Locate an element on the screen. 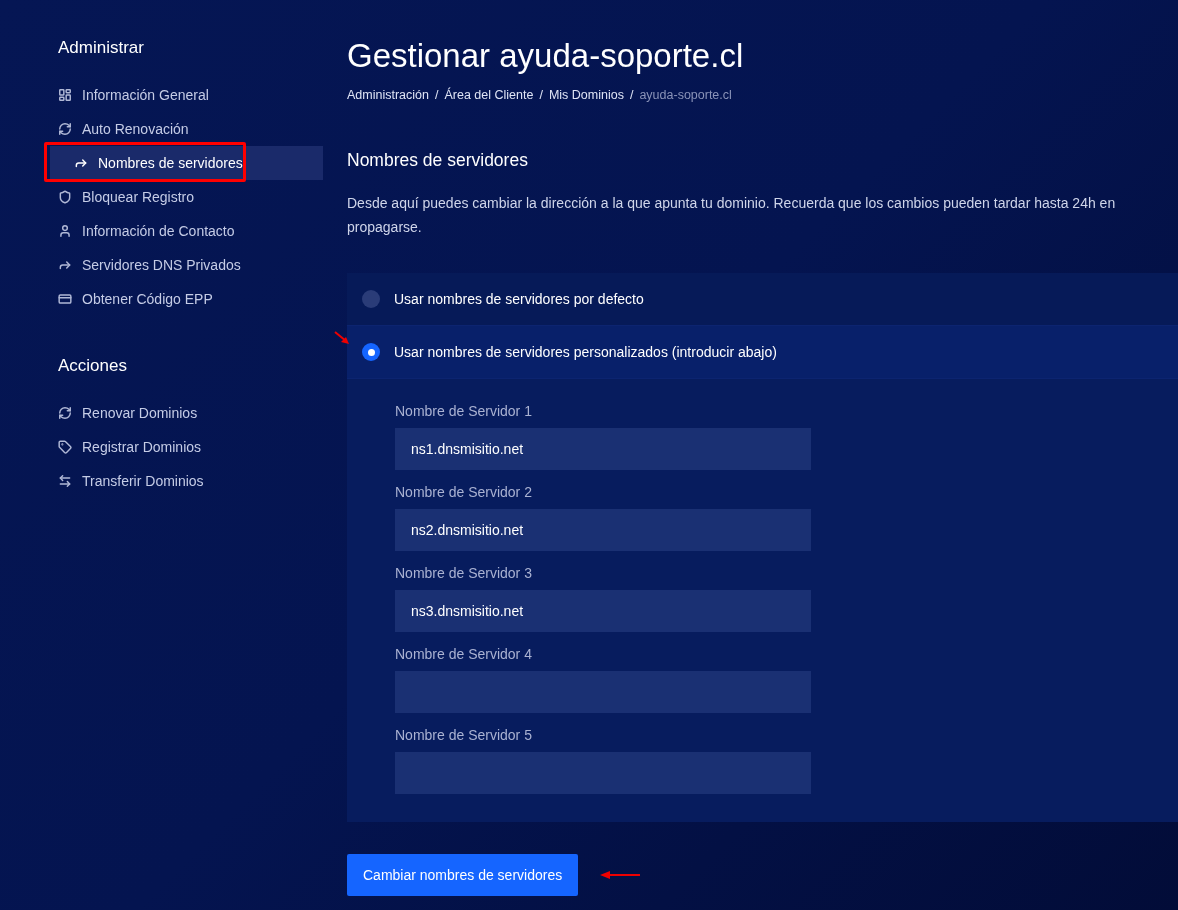 The image size is (1178, 910). sidebar-heading: Administrar is located at coordinates (101, 48).